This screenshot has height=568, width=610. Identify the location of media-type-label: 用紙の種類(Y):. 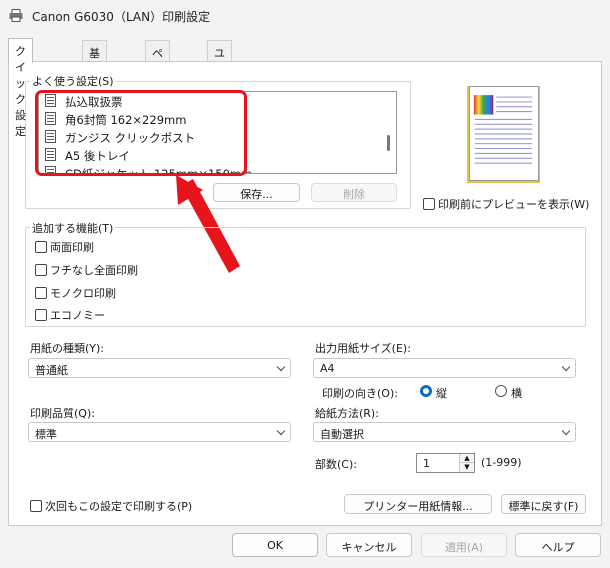
(67, 348).